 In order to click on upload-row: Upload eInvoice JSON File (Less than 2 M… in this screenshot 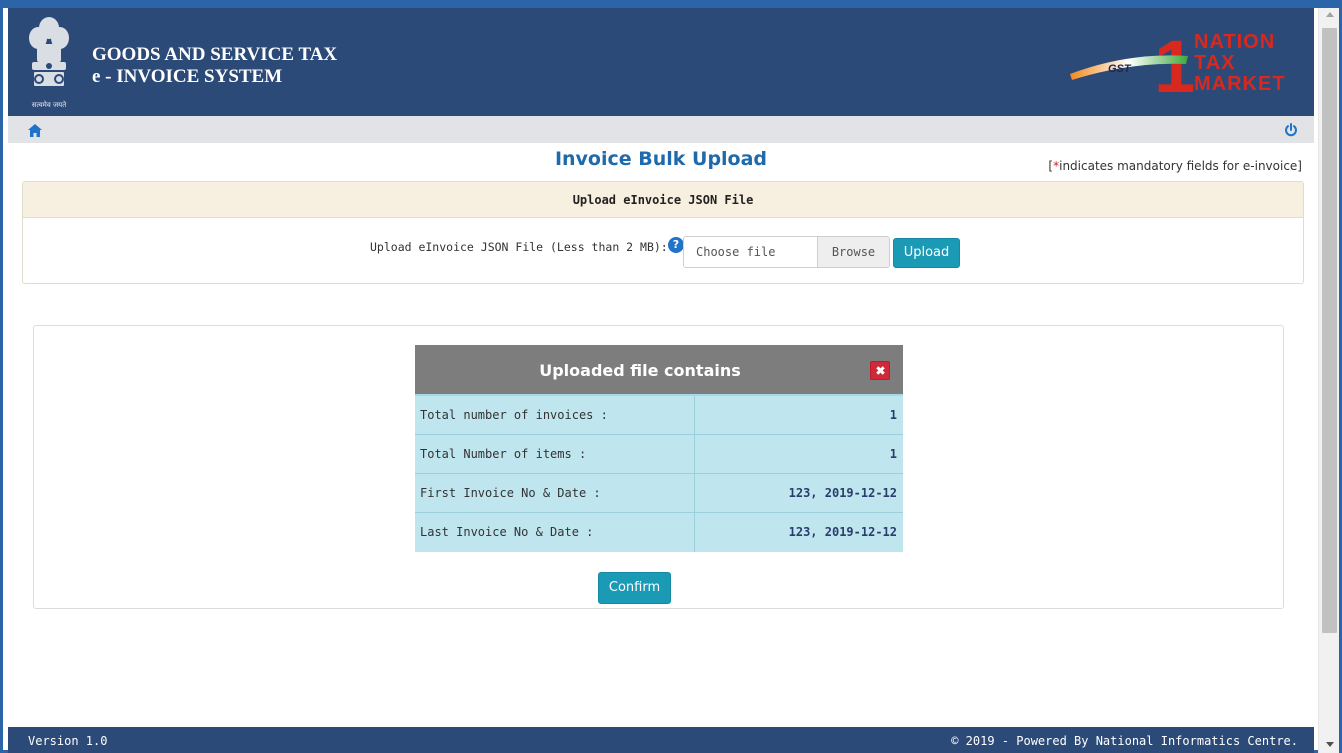, I will do `click(663, 251)`.